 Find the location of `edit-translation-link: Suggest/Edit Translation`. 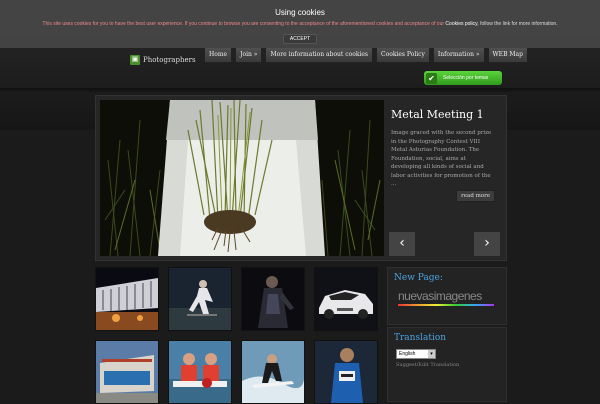

edit-translation-link: Suggest/Edit Translation is located at coordinates (451, 365).